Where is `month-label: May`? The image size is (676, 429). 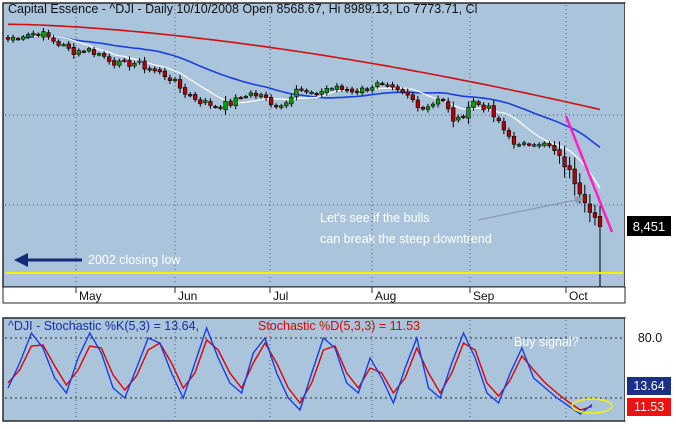
month-label: May is located at coordinates (90, 296).